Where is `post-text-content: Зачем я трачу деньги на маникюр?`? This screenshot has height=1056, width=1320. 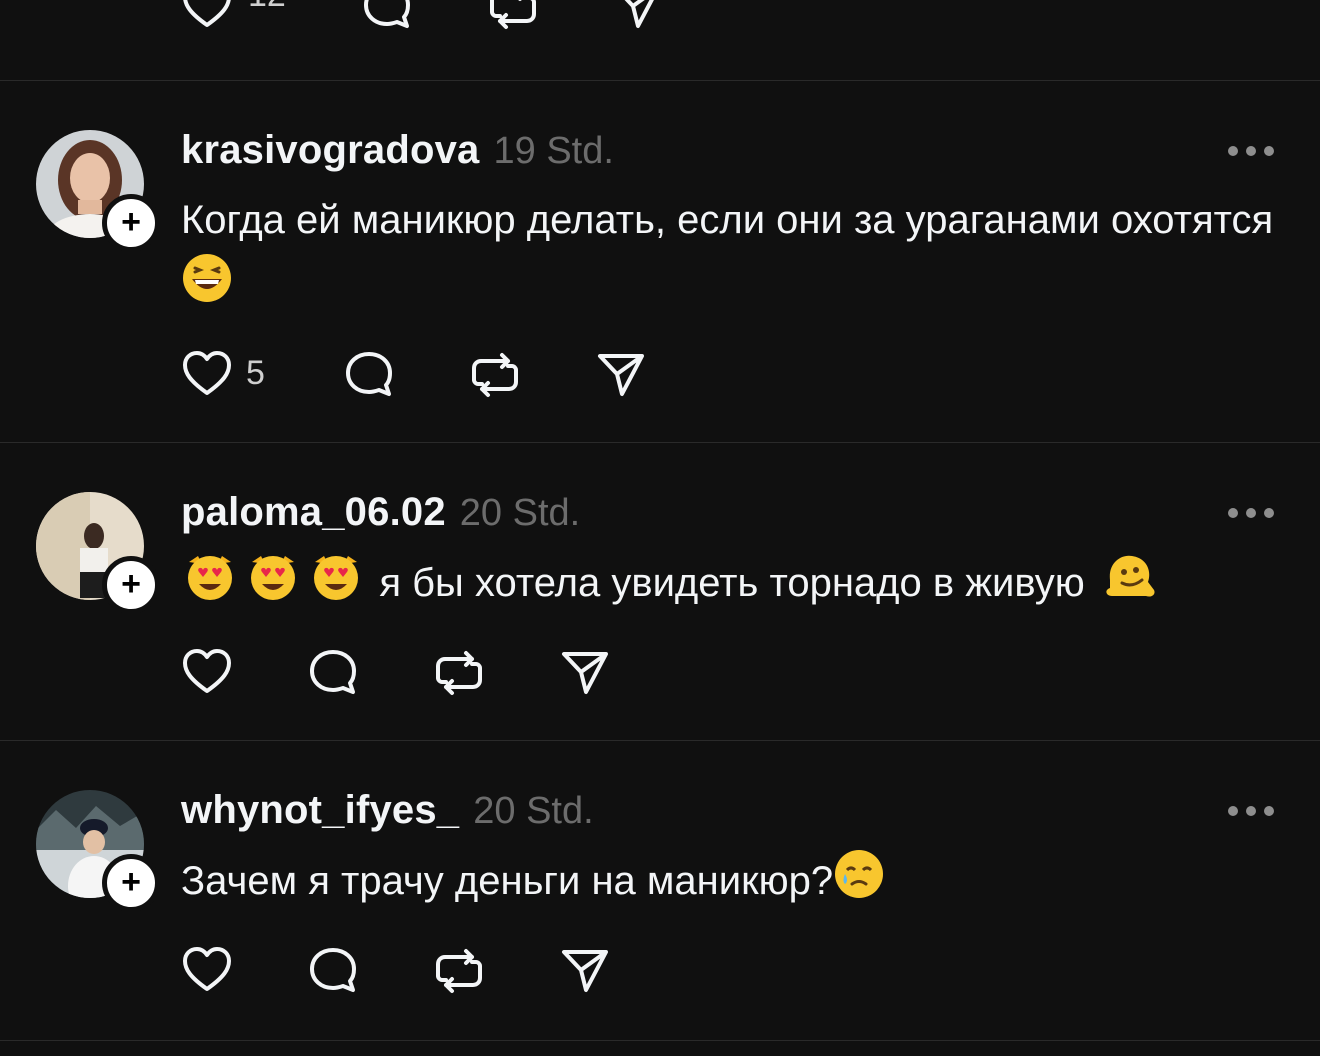 post-text-content: Зачем я трачу деньги на маникюр? is located at coordinates (507, 881).